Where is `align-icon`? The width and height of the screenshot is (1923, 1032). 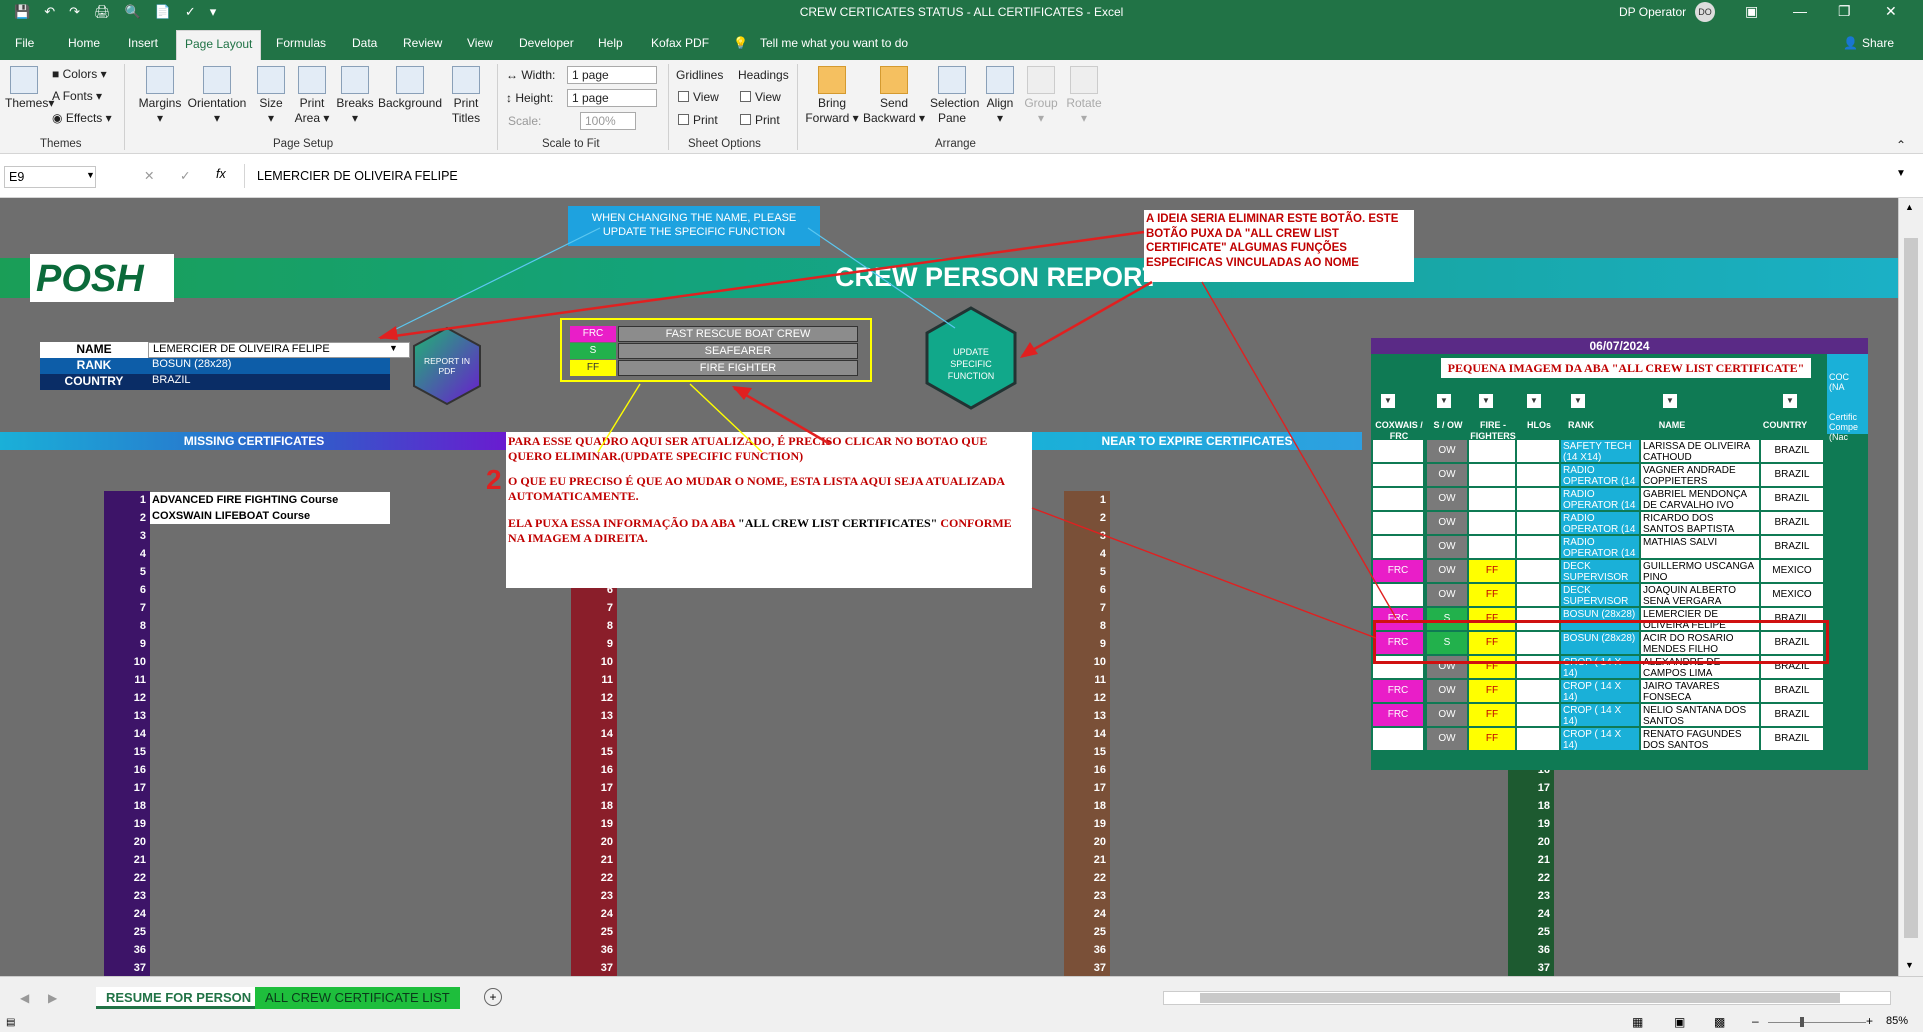
align-icon is located at coordinates (1000, 80).